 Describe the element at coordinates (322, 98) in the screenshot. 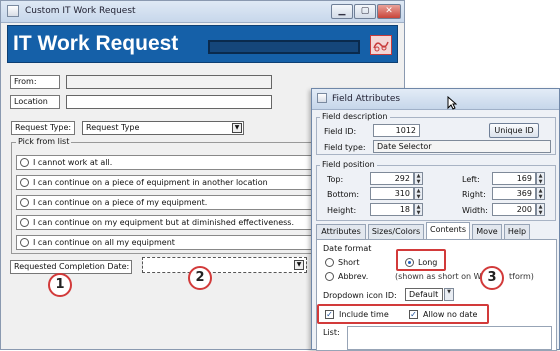

I see `dialog-icon` at that location.